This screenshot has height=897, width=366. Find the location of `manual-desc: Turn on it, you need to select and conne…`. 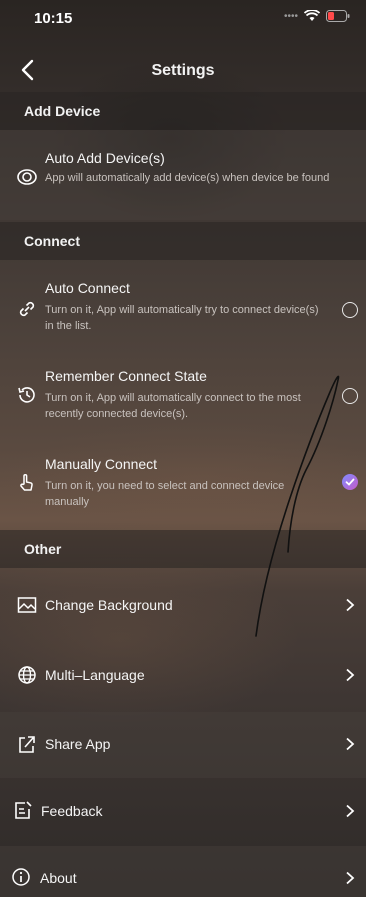

manual-desc: Turn on it, you need to select and conne… is located at coordinates (165, 494).